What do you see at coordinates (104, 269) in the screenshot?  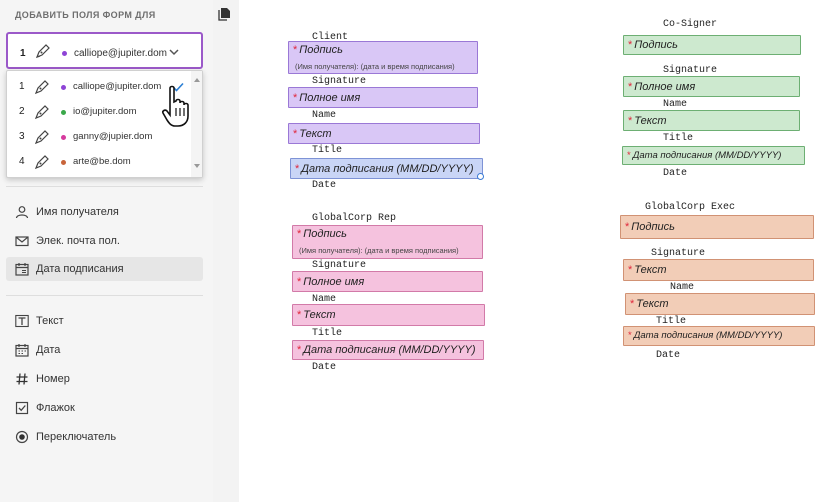 I see `field-signing-date: Дата подписания` at bounding box center [104, 269].